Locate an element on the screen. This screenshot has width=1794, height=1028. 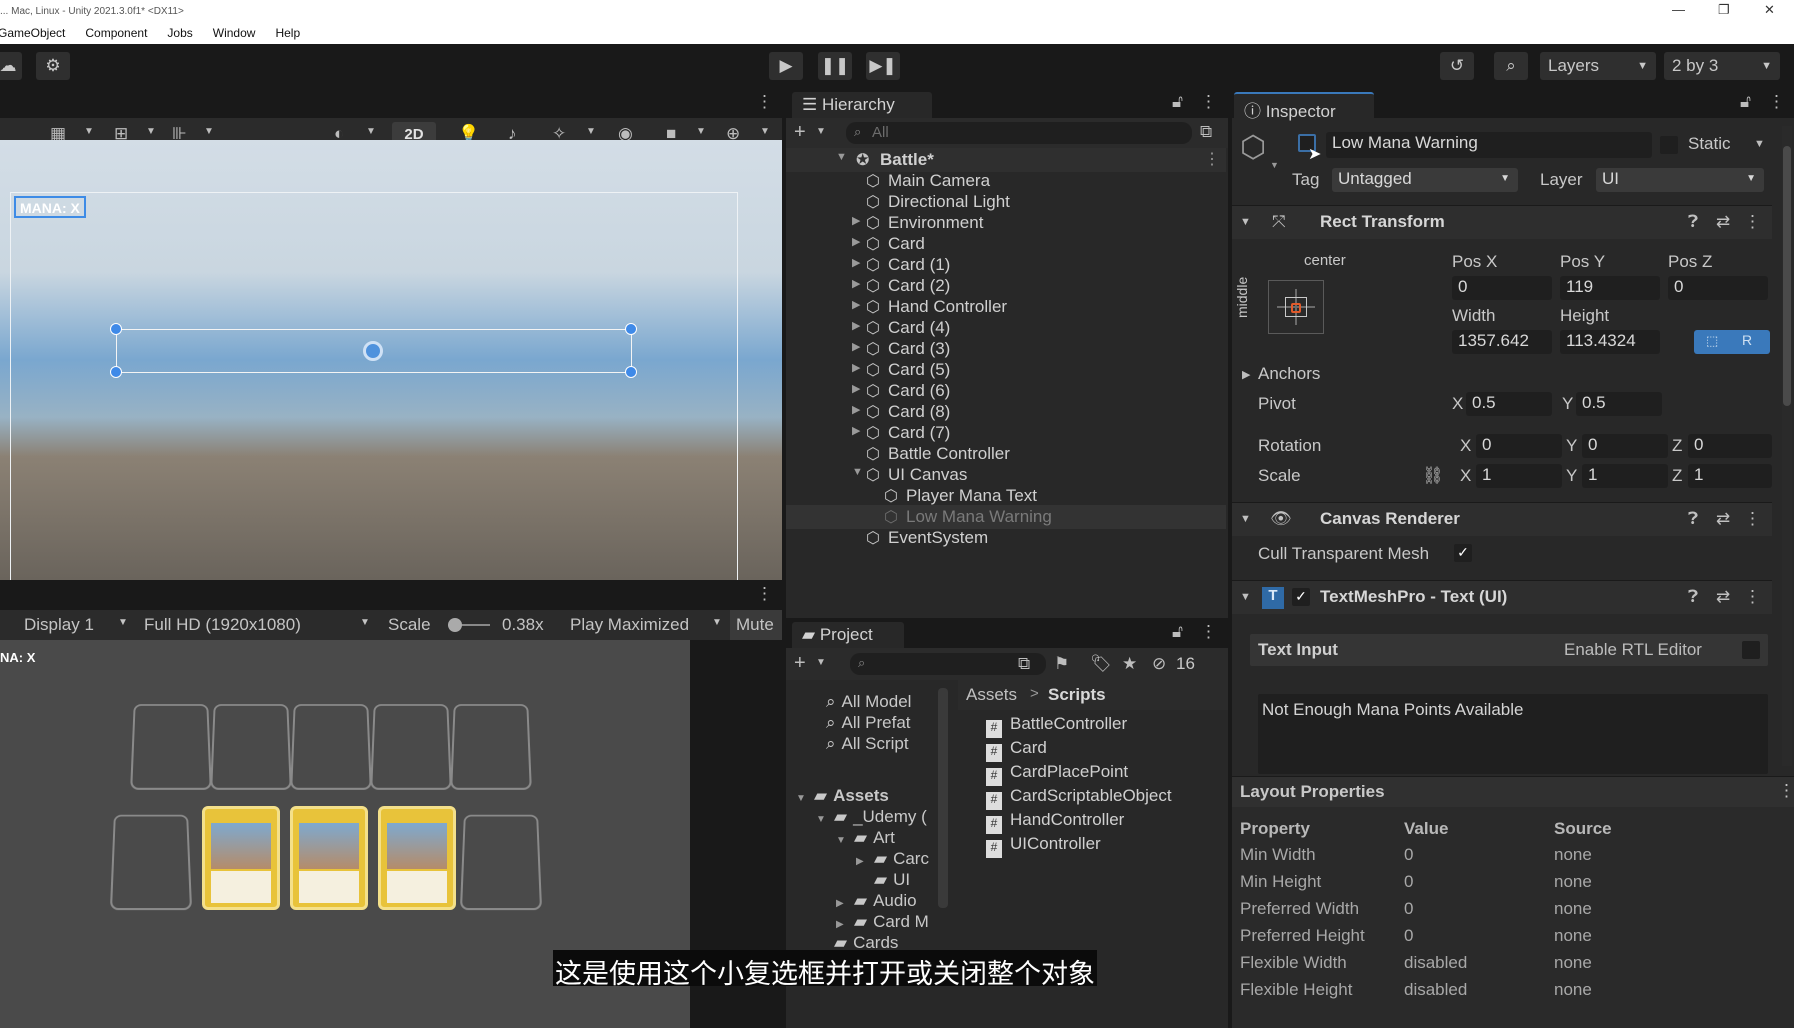
tab-project: ▰ Project is located at coordinates (848, 635).